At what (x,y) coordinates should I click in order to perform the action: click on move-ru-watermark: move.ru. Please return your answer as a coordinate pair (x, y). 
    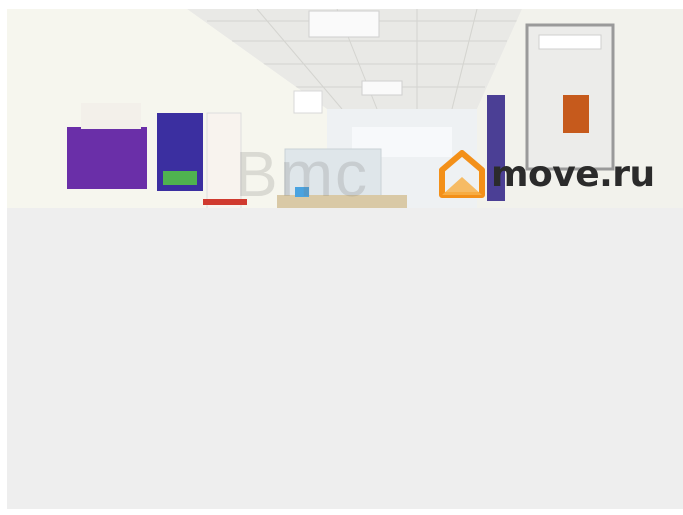
    Looking at the image, I should click on (547, 174).